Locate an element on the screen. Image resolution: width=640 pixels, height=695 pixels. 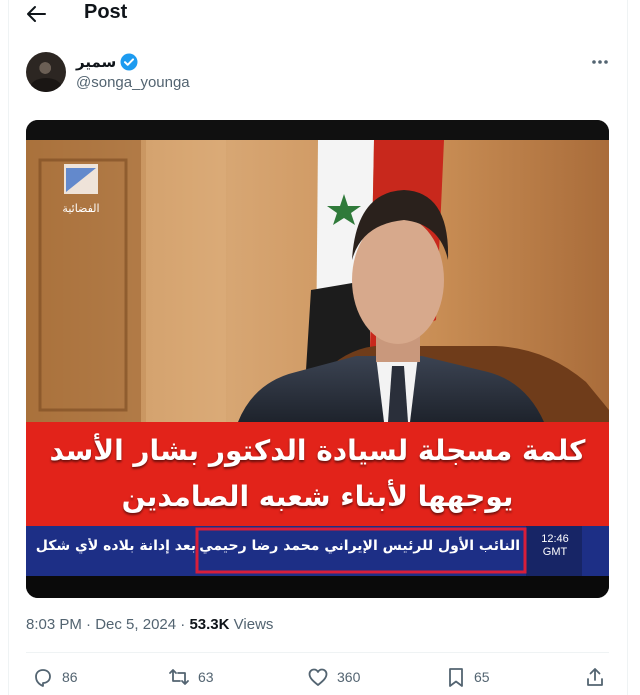
broadcast-clock: 12:46 GMT is located at coordinates (555, 546).